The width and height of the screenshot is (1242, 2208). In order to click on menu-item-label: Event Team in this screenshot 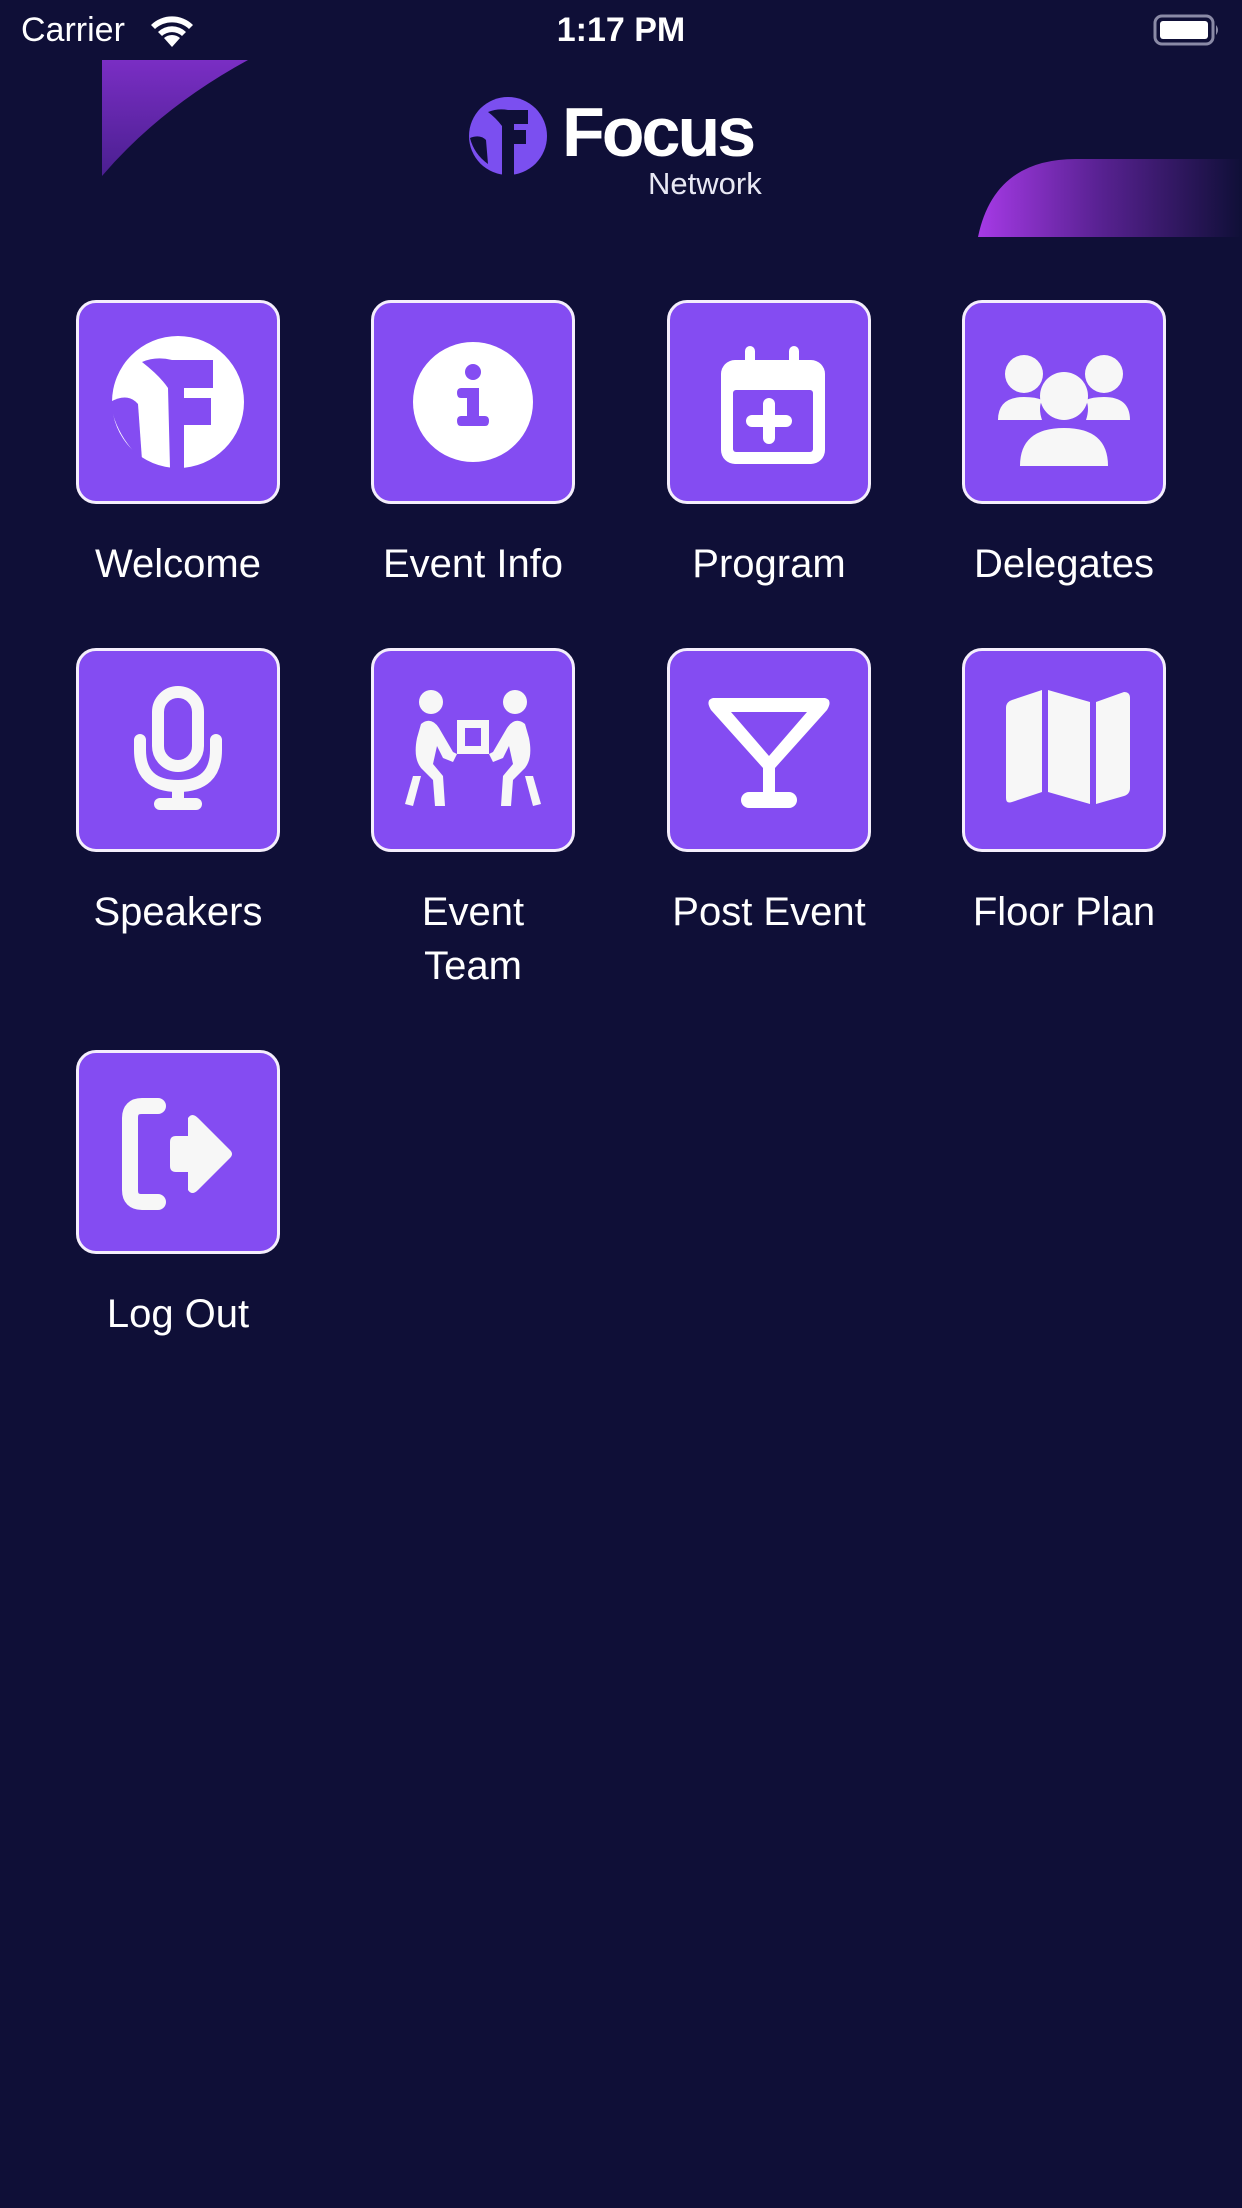, I will do `click(473, 939)`.